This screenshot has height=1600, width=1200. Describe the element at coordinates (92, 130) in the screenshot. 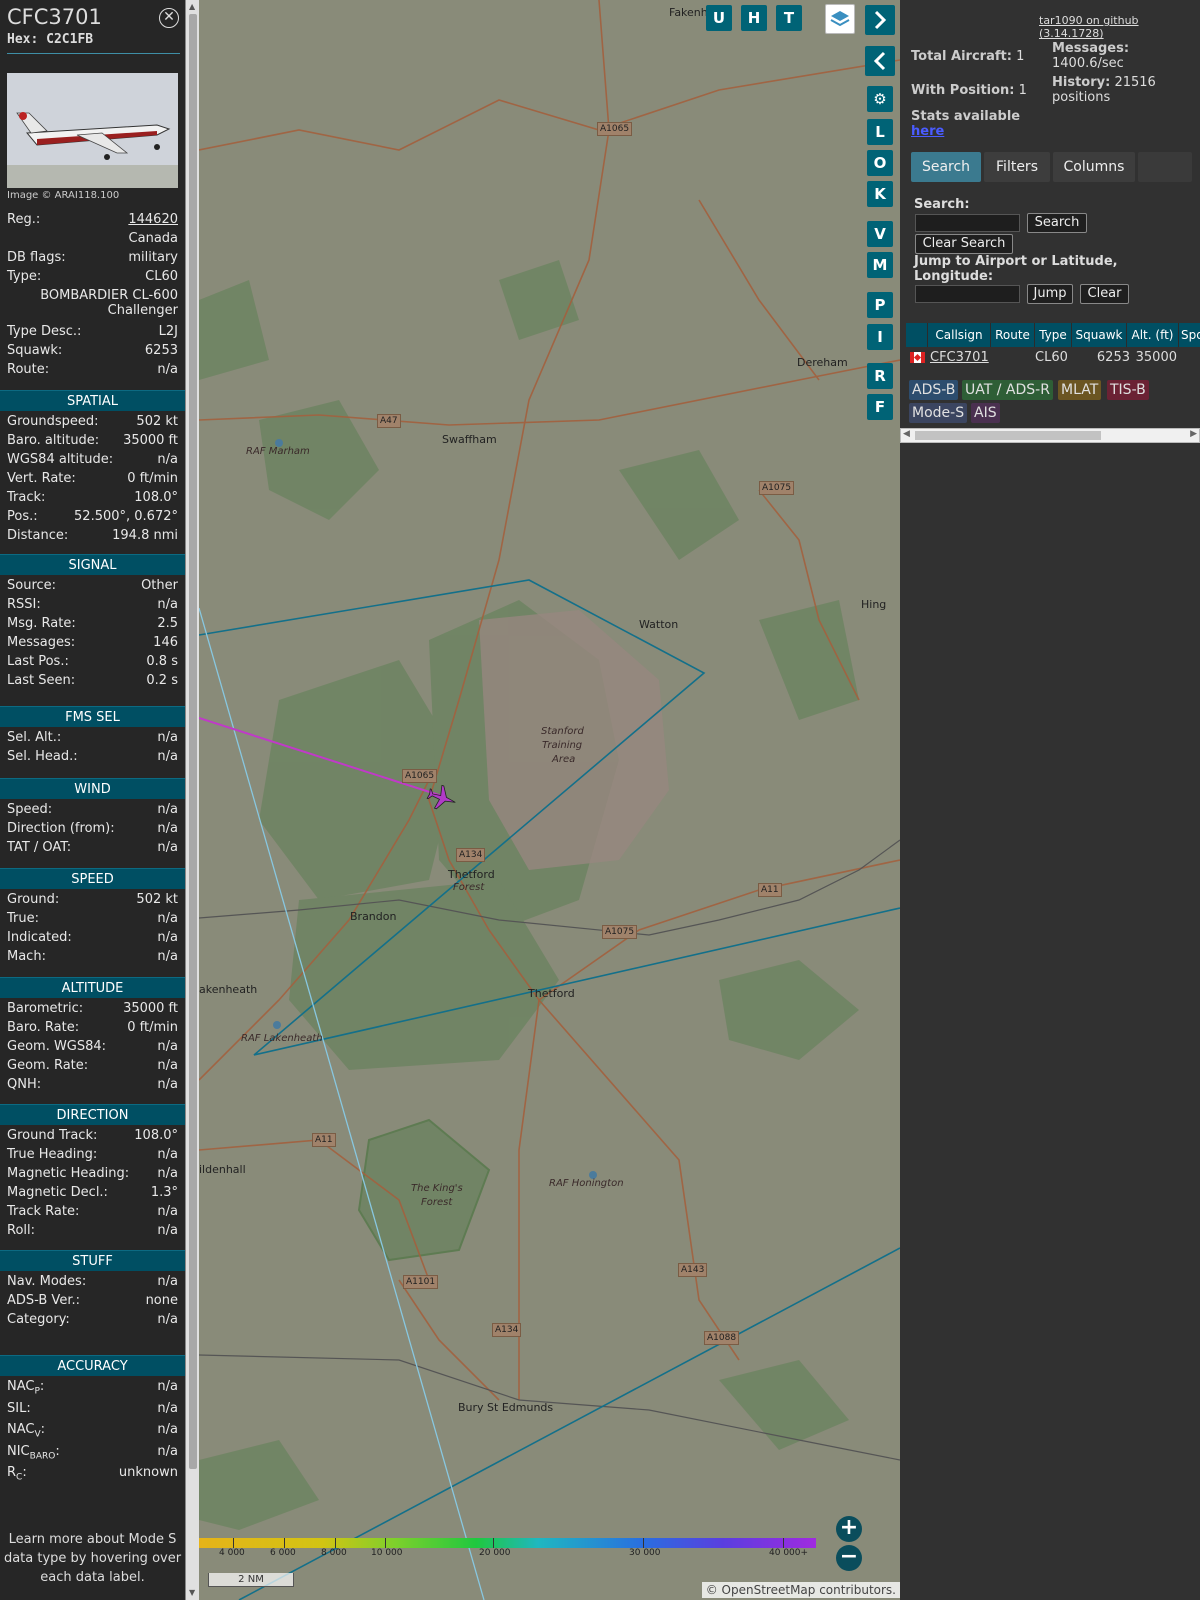

I see `aircraft-photo` at that location.